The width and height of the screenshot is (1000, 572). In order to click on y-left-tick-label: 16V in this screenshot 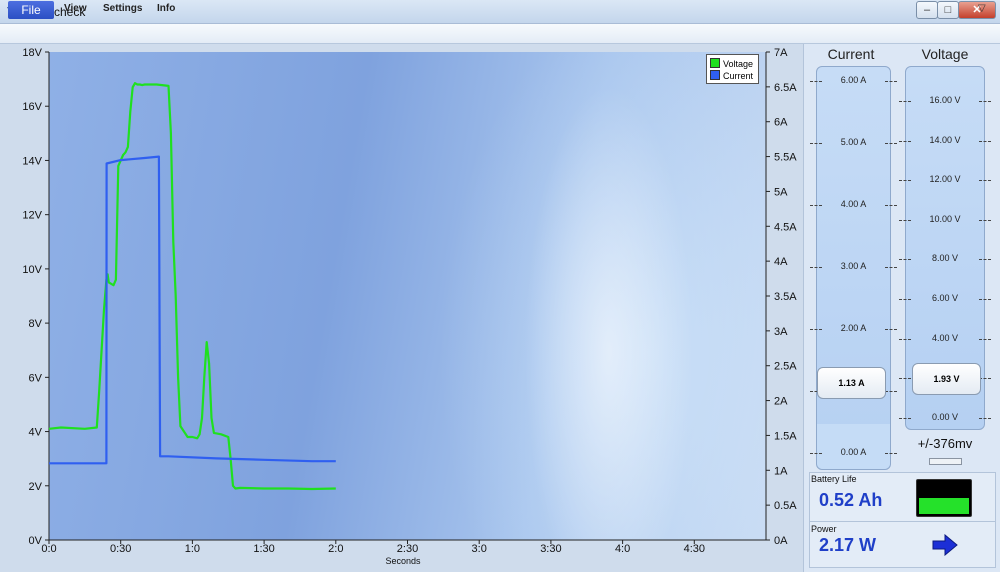, I will do `click(32, 107)`.